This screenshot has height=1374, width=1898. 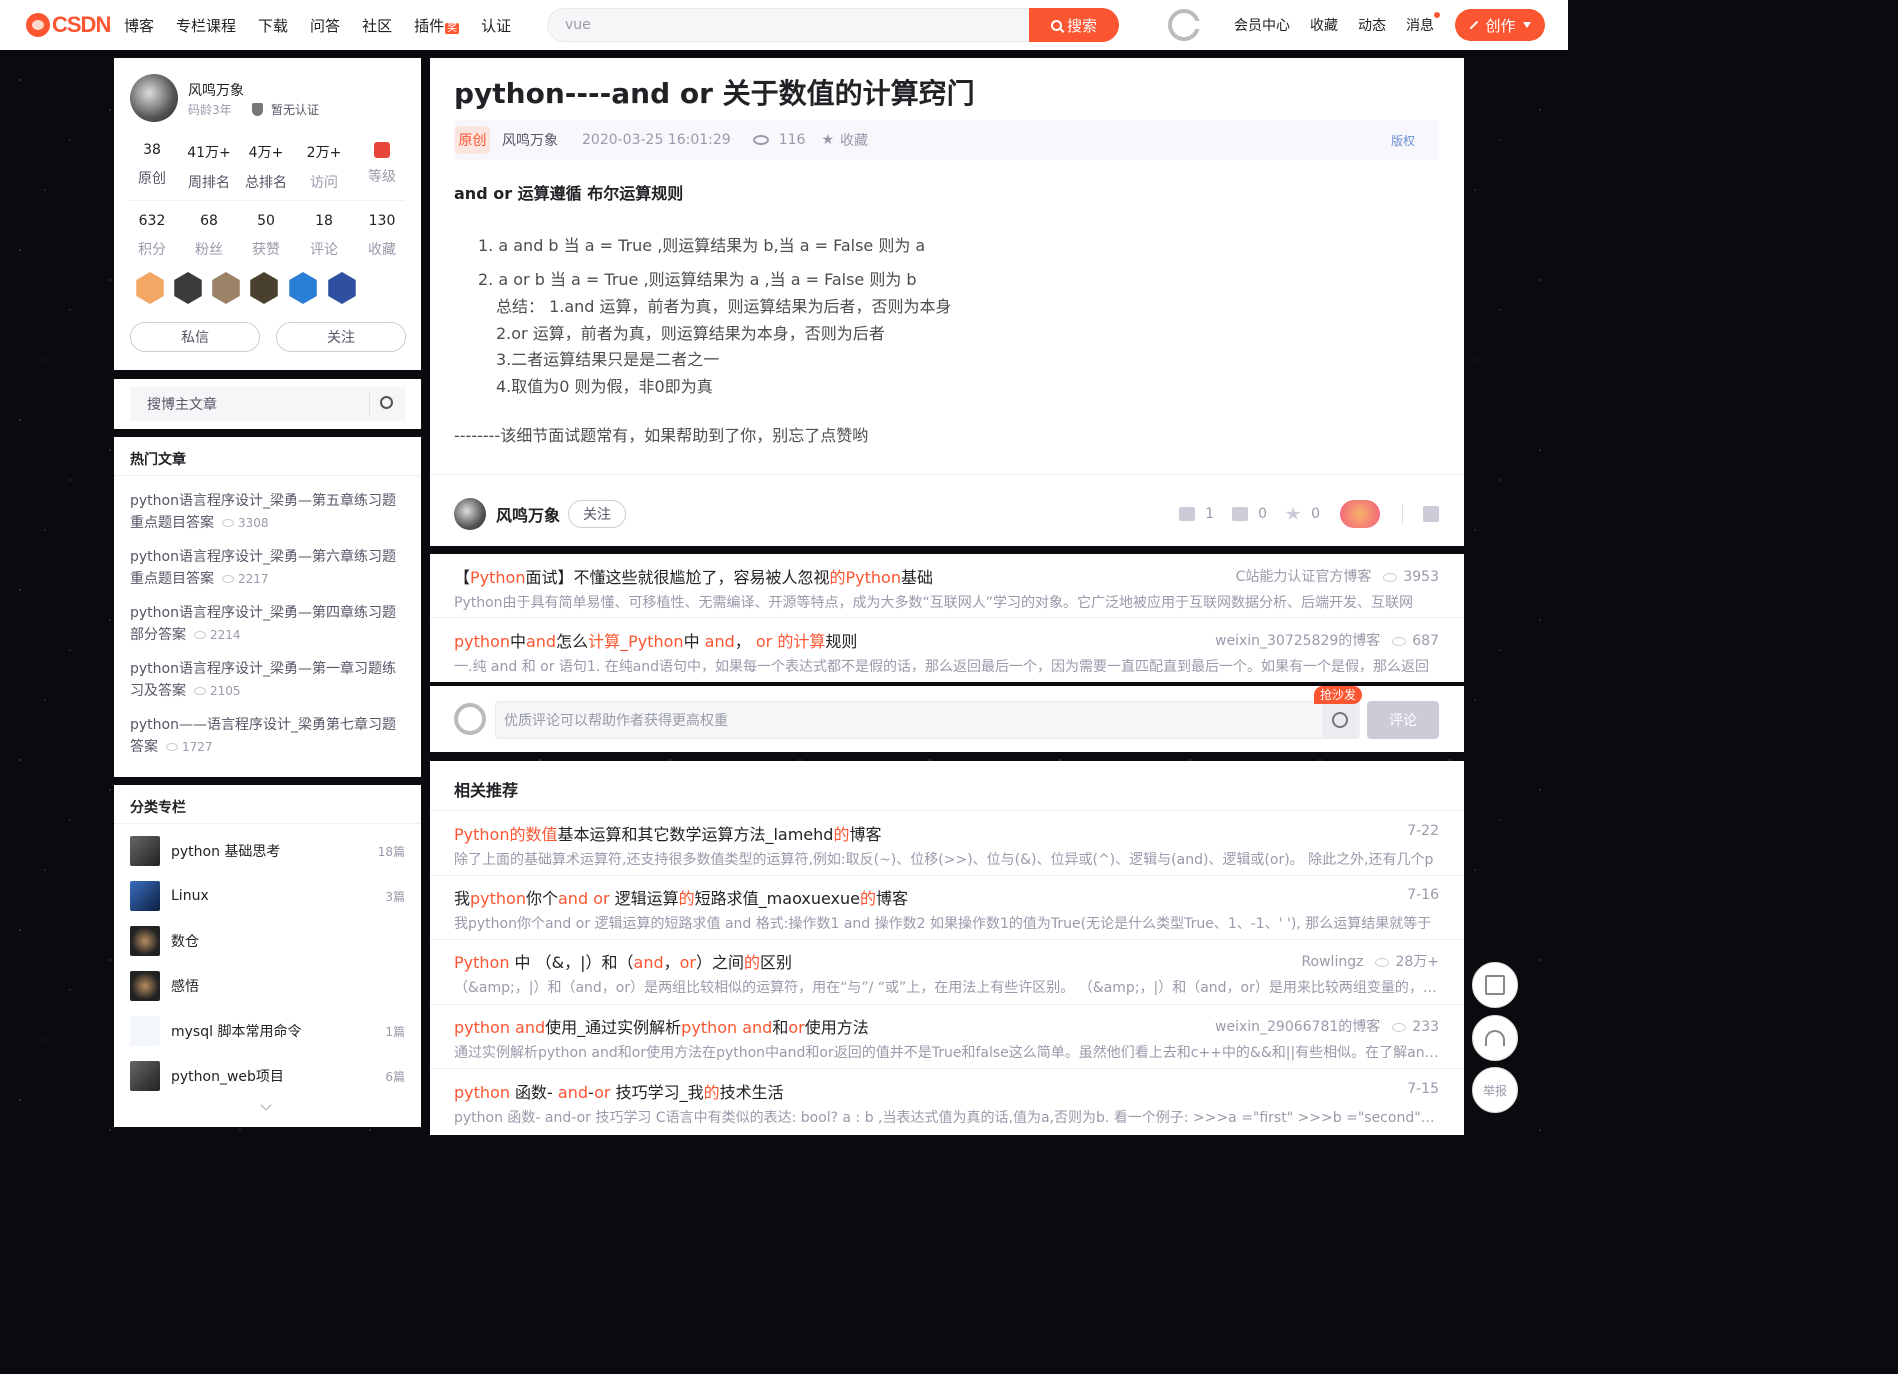 I want to click on blog-search-panel: 搜博主文章, so click(x=267, y=404).